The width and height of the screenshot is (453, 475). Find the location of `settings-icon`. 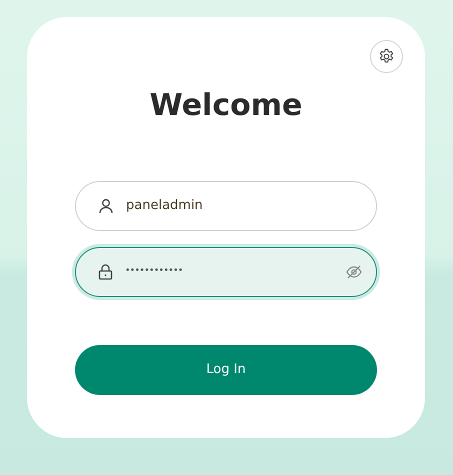

settings-icon is located at coordinates (386, 56).